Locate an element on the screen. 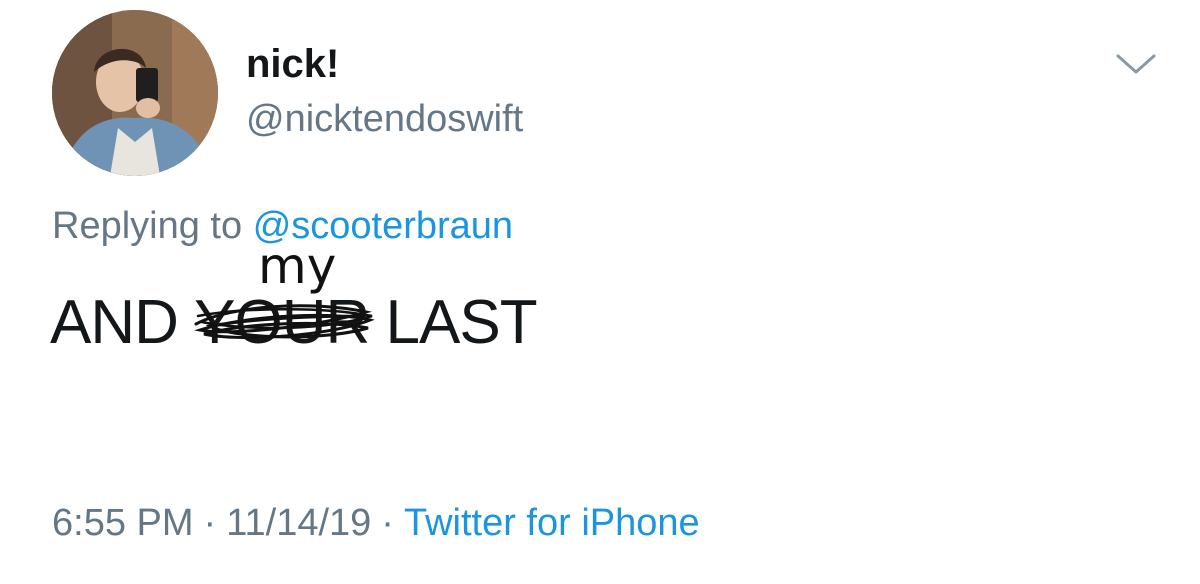 Image resolution: width=1200 pixels, height=584 pixels. chevron-down-icon is located at coordinates (1136, 65).